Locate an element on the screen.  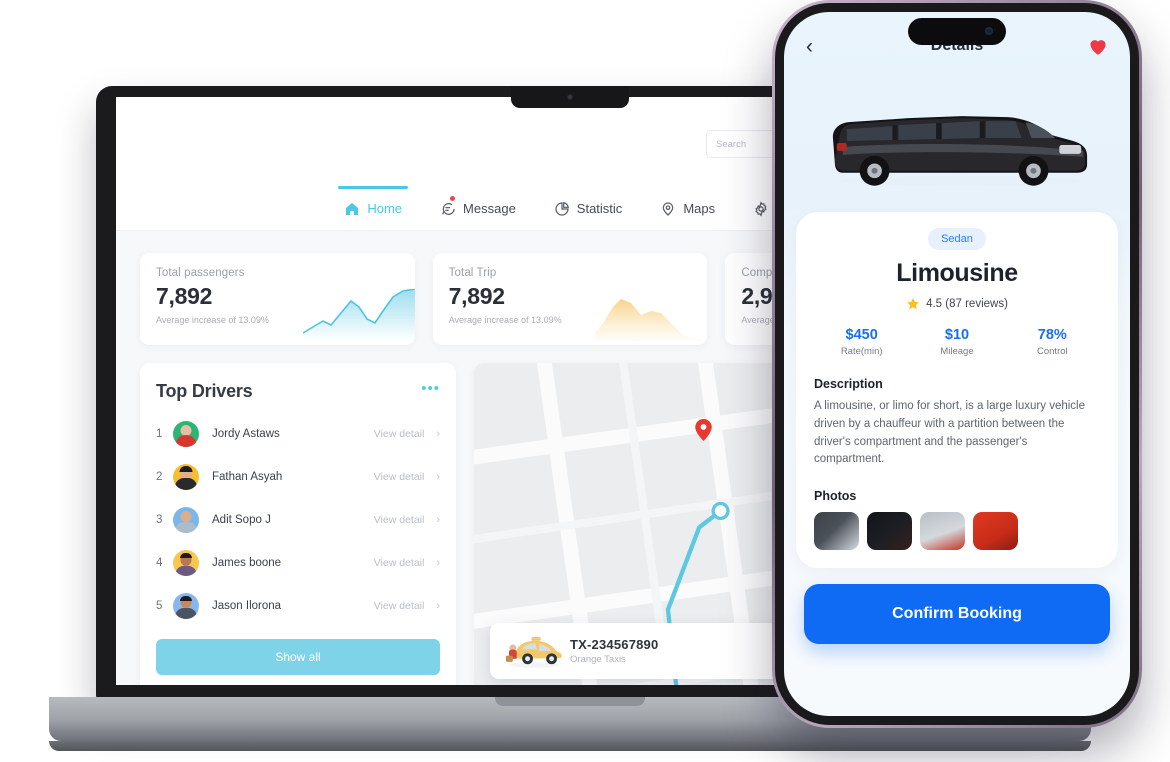
laptop-camera-icon is located at coordinates (570, 97).